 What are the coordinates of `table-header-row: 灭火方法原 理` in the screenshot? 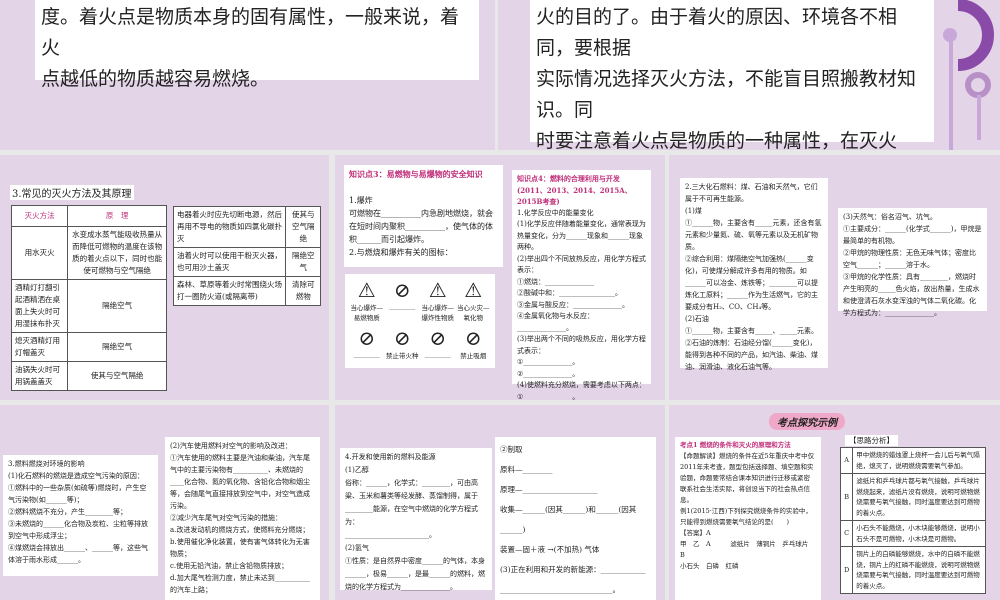 It's located at (88, 216).